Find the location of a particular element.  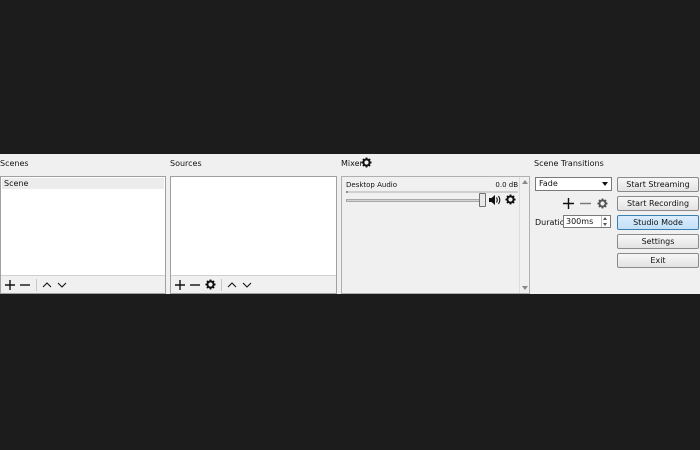

start-recording-button: Start Recording is located at coordinates (658, 203).